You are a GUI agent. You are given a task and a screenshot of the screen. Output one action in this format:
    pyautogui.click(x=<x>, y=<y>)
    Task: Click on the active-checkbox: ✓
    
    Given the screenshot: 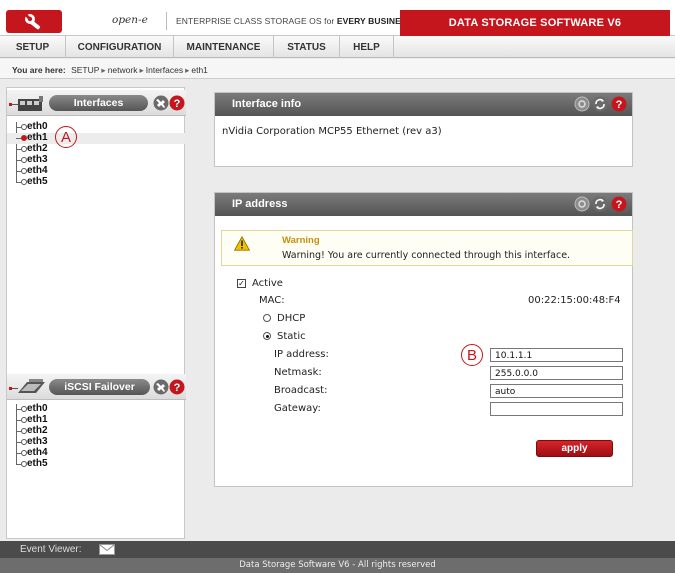 What is the action you would take?
    pyautogui.click(x=241, y=283)
    